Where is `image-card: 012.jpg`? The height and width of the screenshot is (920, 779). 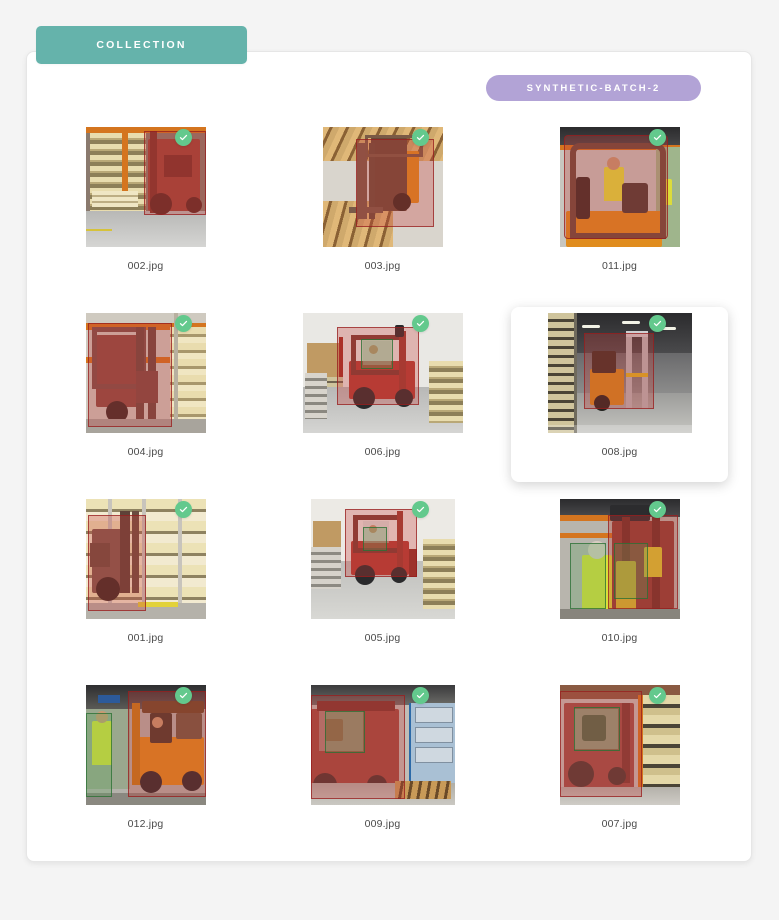 image-card: 012.jpg is located at coordinates (145, 766).